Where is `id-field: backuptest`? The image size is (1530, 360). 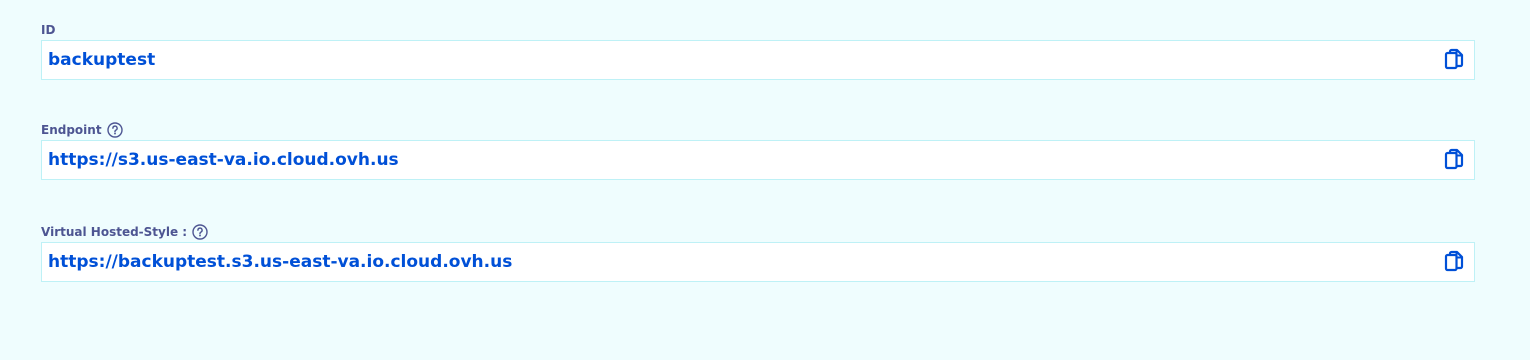
id-field: backuptest is located at coordinates (758, 60).